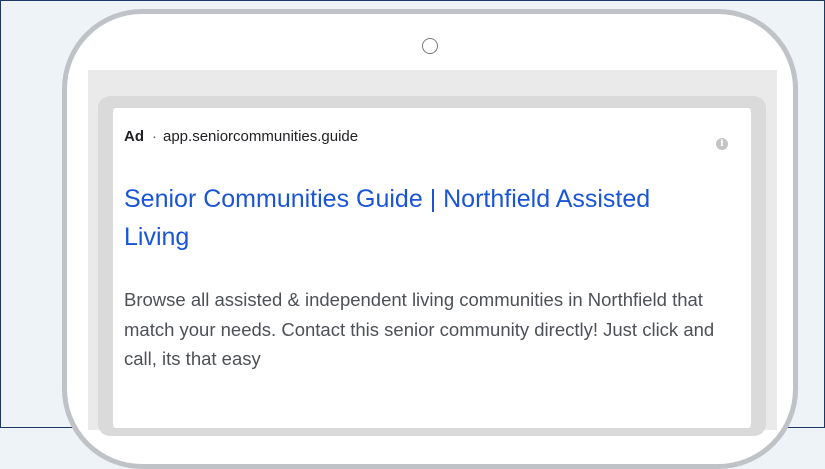 The width and height of the screenshot is (825, 469). What do you see at coordinates (430, 46) in the screenshot?
I see `camera-icon` at bounding box center [430, 46].